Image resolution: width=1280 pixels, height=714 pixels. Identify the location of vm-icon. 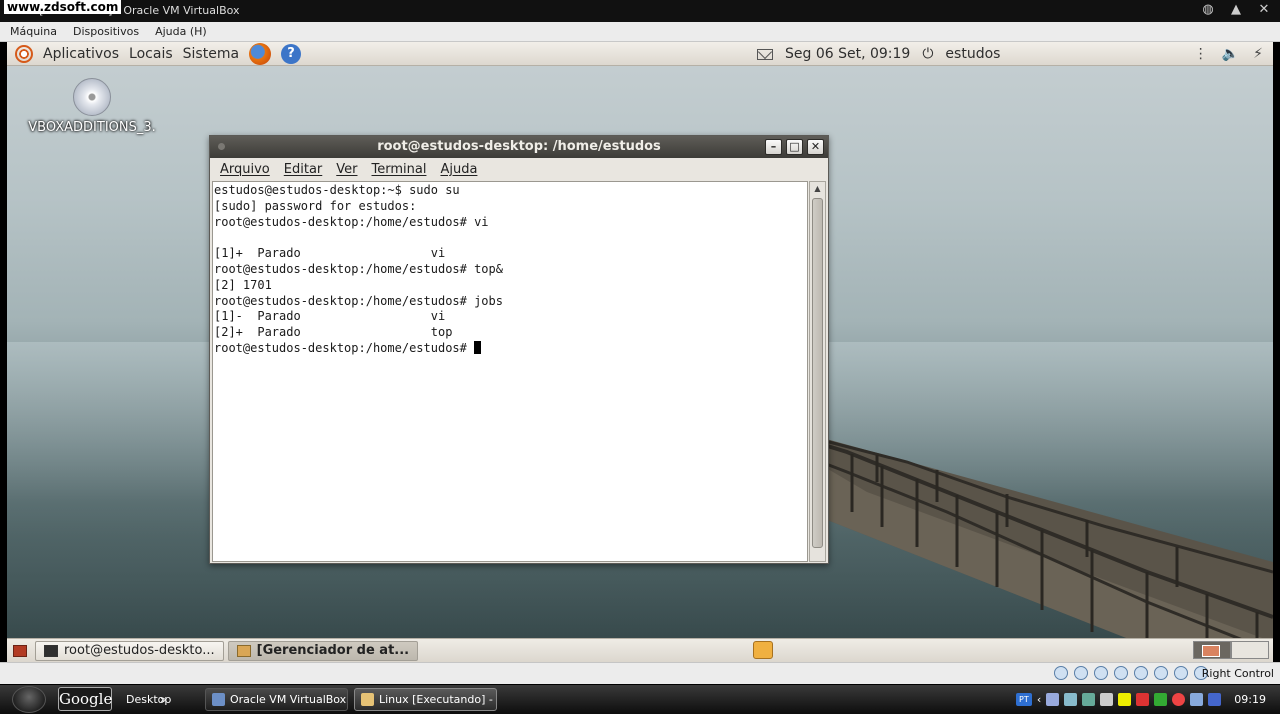
(367, 699).